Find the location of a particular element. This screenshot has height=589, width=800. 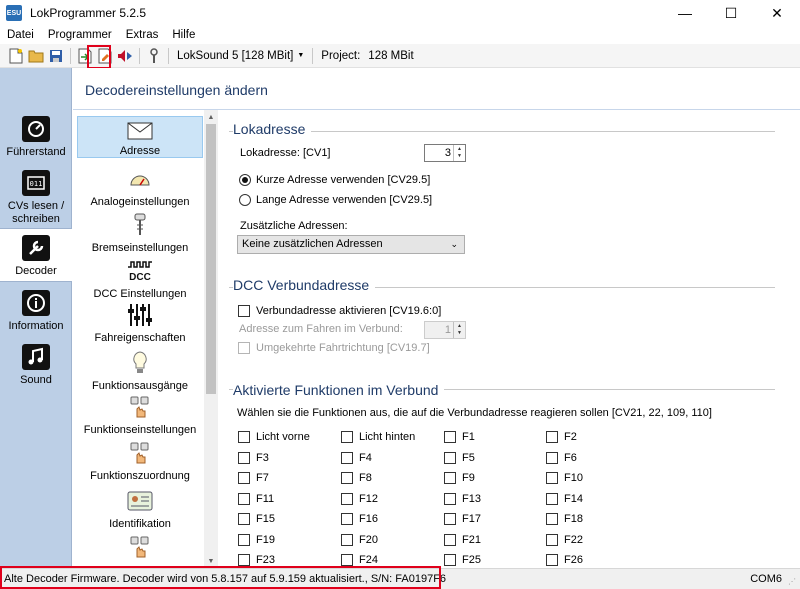

verbund-address-input: 1 ▲ ▼ is located at coordinates (445, 330).